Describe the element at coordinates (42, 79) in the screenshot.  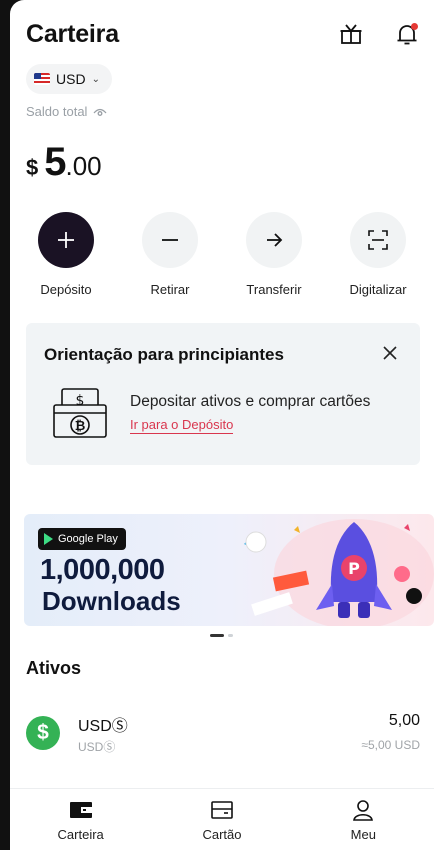
I see `us-flag-icon` at that location.